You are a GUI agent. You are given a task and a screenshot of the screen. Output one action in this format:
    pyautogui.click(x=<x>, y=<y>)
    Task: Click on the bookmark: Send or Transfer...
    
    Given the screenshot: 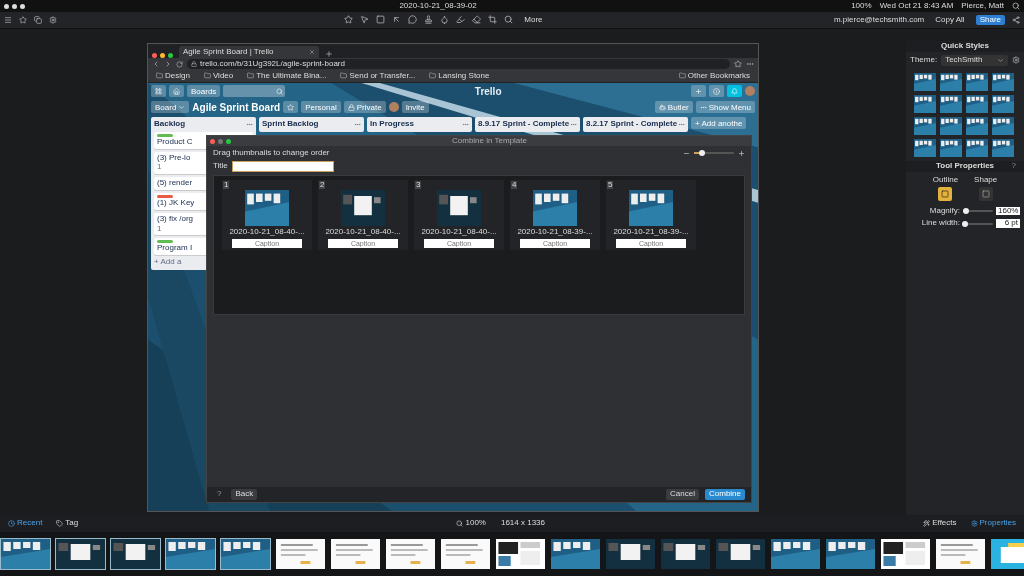 What is the action you would take?
    pyautogui.click(x=378, y=76)
    